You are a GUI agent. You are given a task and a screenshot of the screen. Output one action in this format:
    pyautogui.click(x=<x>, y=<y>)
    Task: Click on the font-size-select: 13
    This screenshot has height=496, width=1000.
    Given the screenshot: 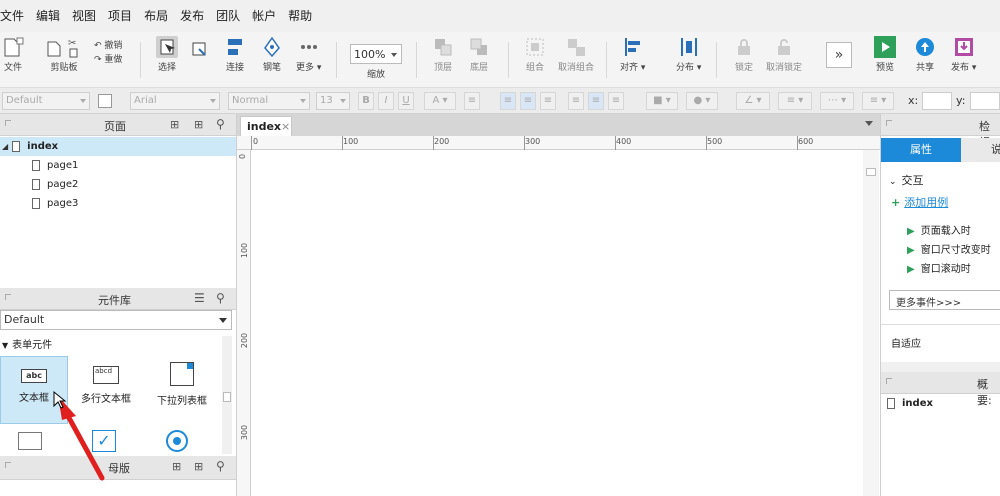 What is the action you would take?
    pyautogui.click(x=333, y=101)
    